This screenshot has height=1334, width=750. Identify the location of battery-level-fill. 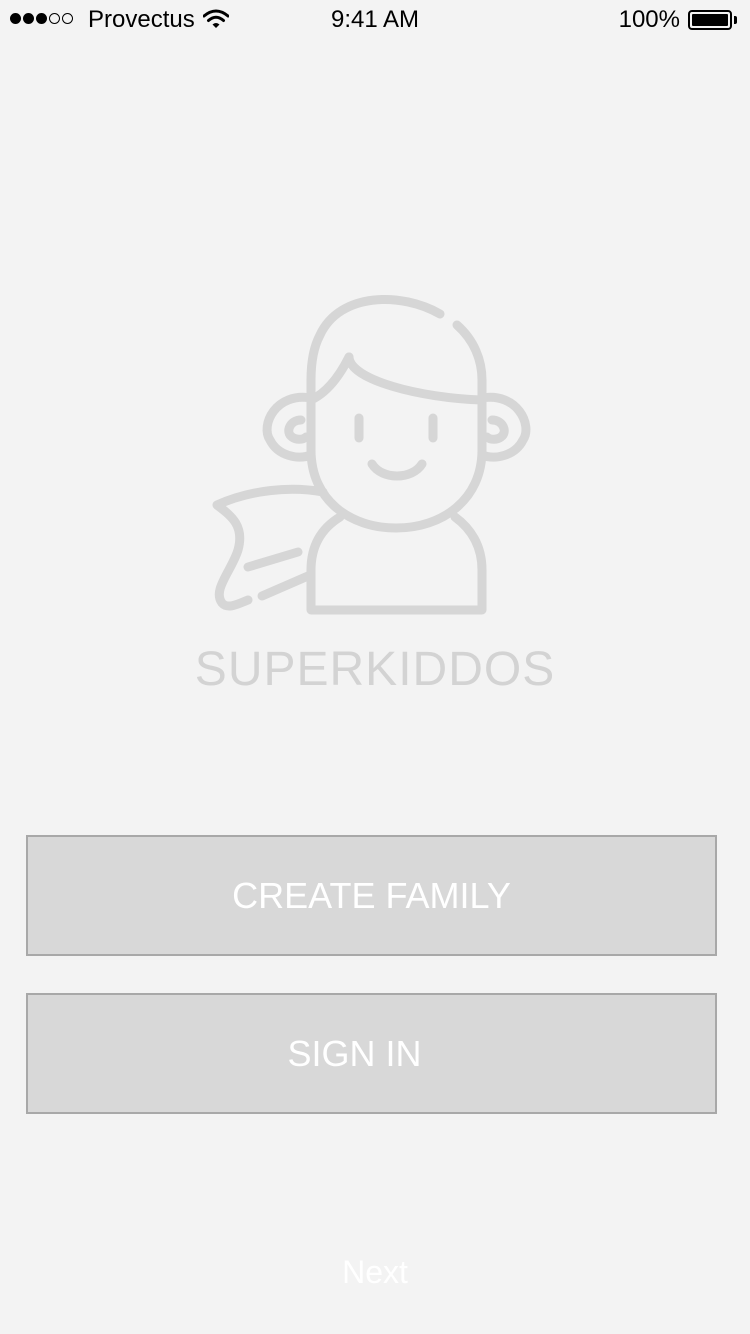
(710, 20).